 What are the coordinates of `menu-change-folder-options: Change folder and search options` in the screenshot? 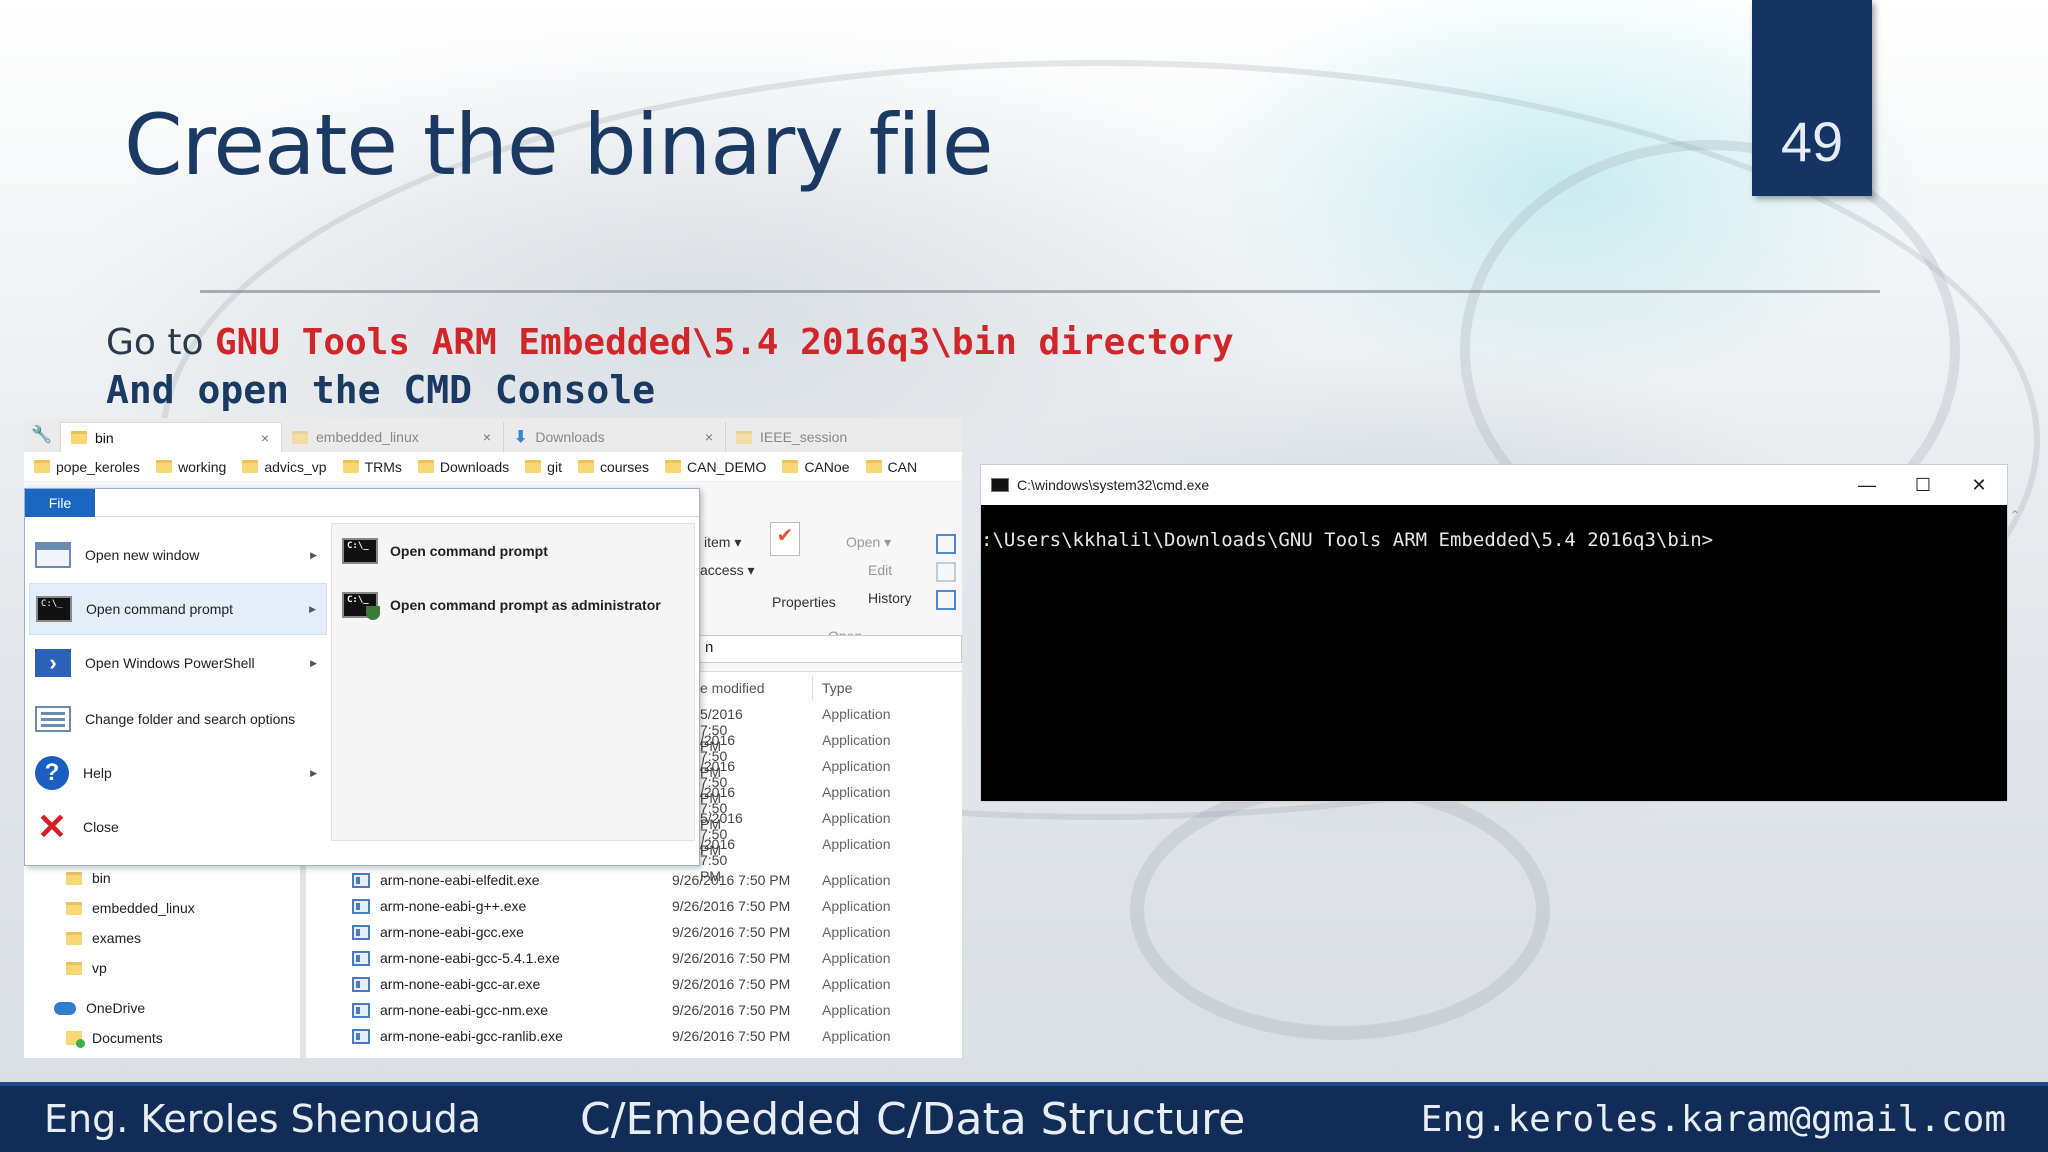 It's located at (178, 719).